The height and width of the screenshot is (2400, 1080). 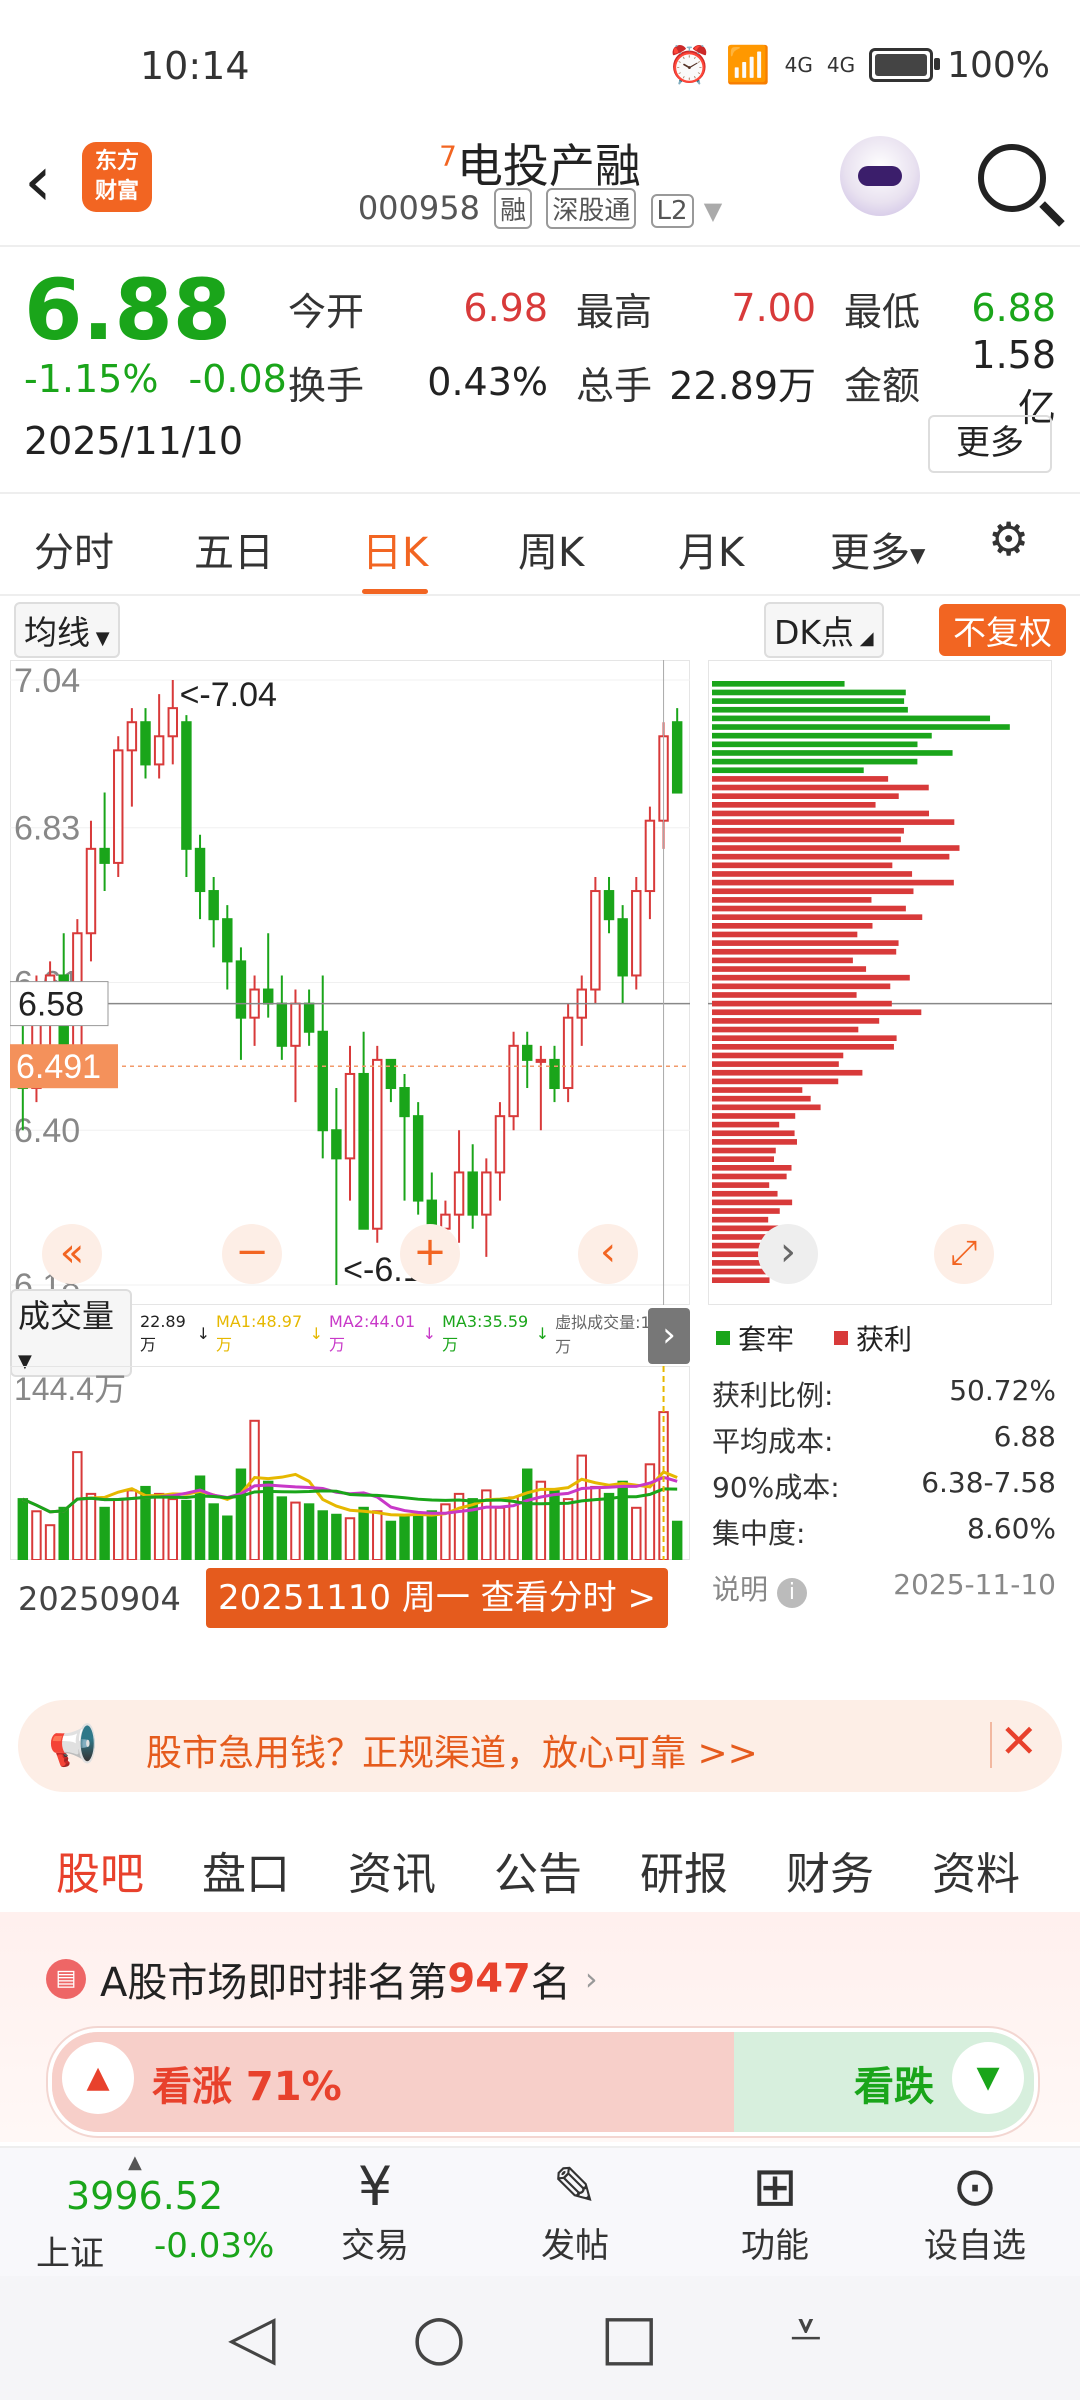 What do you see at coordinates (1002, 630) in the screenshot?
I see `restore-rights-button: 不复权` at bounding box center [1002, 630].